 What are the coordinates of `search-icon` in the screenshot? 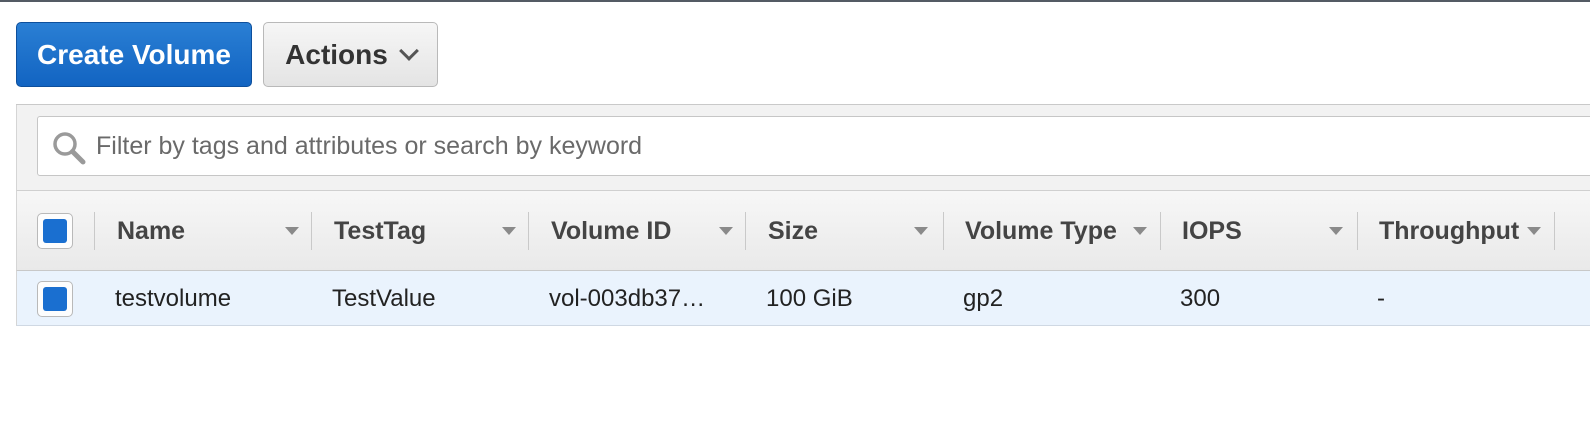 It's located at (69, 148).